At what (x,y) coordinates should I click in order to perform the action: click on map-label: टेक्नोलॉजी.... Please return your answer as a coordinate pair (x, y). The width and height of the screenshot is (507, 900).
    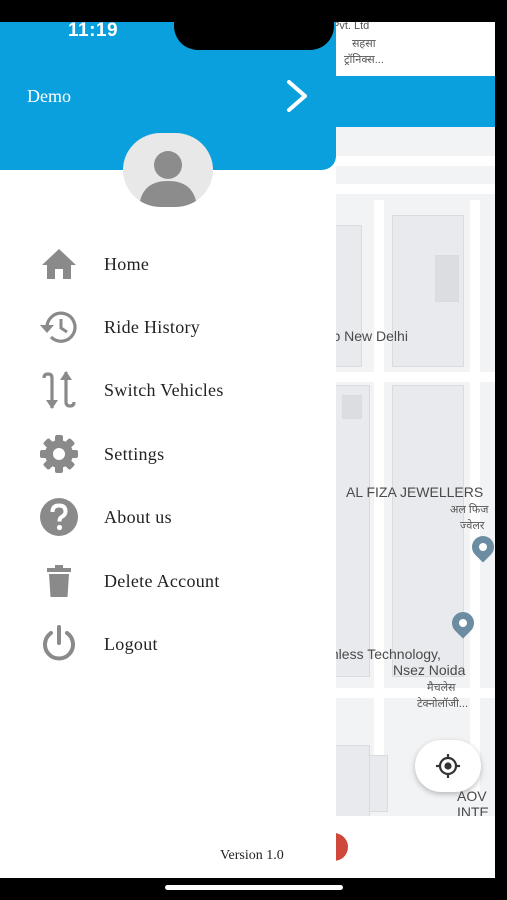
    Looking at the image, I should click on (443, 704).